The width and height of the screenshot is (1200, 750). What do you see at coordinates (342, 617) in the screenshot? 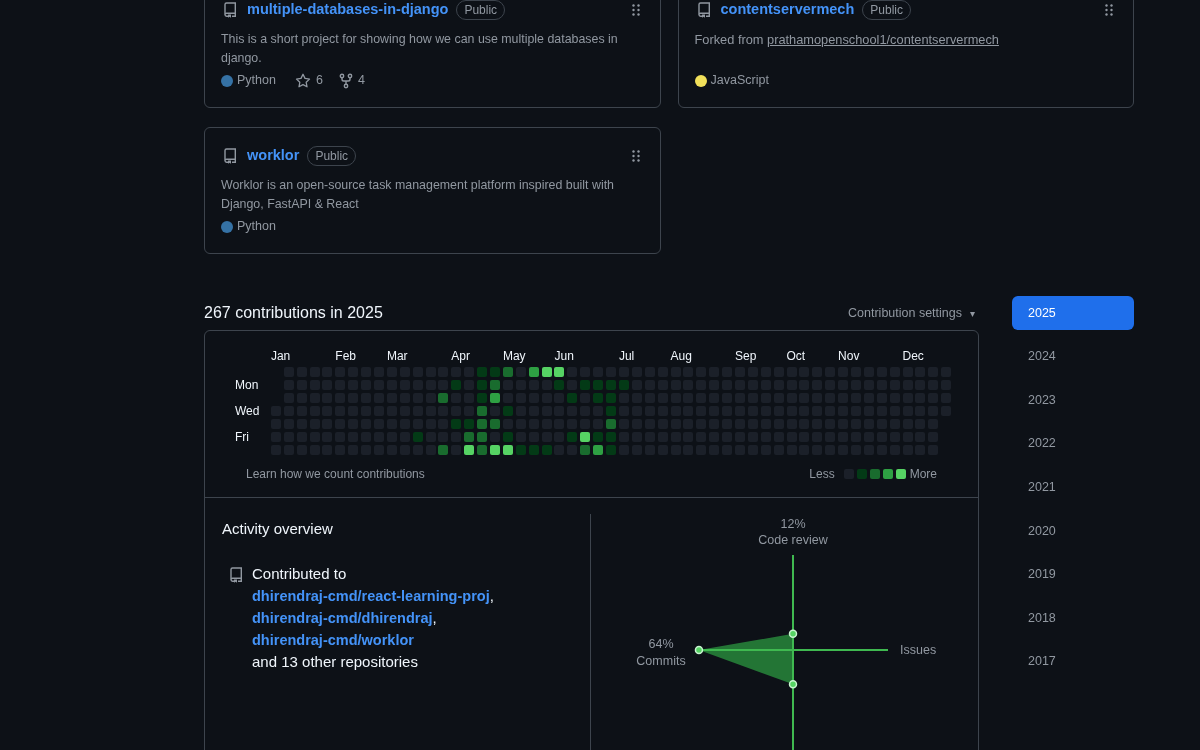
I see `repo-link: dhirendraj-cmd/dhirendraj` at bounding box center [342, 617].